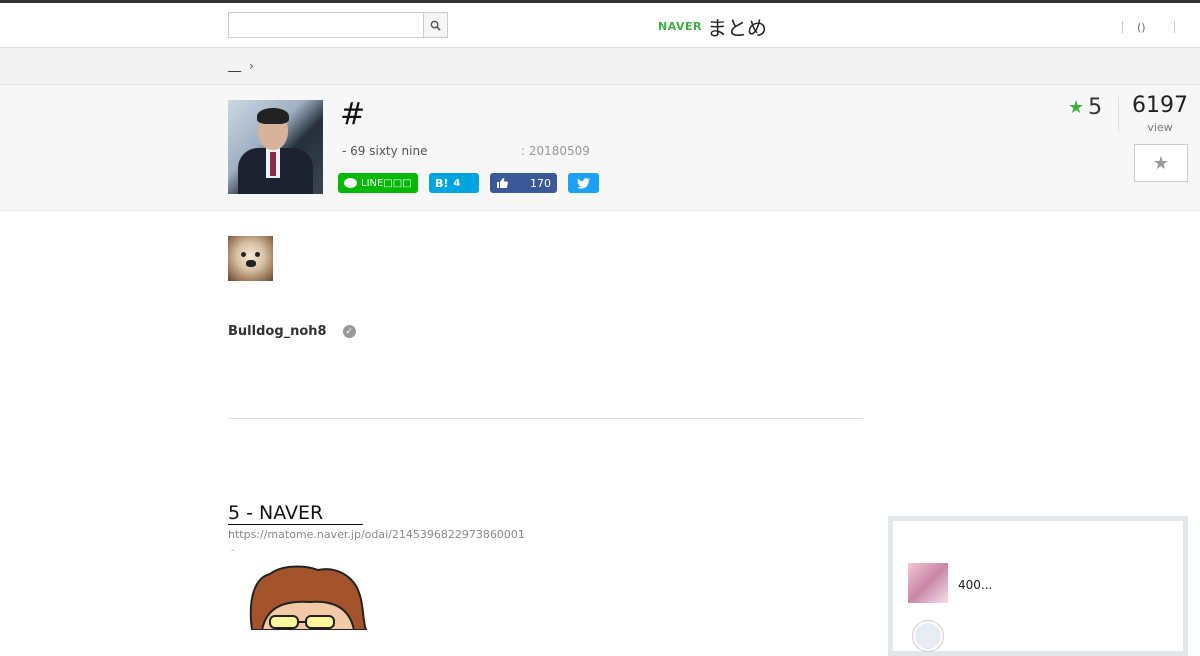  I want to click on share-buttons: LINE□□□ B! 4 170, so click(474, 183).